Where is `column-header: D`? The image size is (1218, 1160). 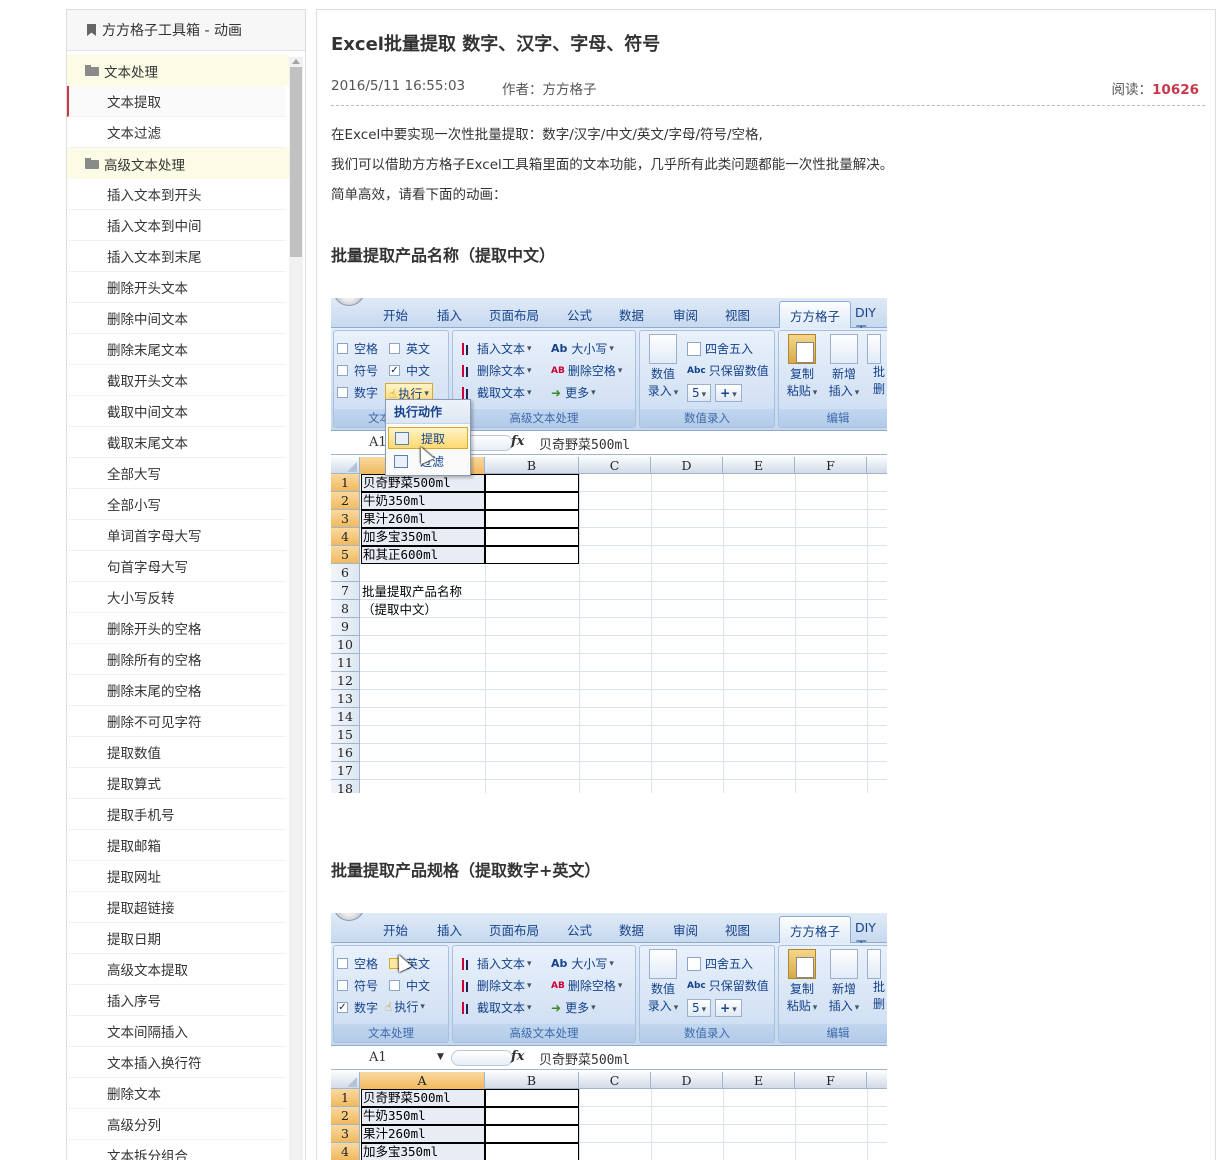 column-header: D is located at coordinates (687, 465).